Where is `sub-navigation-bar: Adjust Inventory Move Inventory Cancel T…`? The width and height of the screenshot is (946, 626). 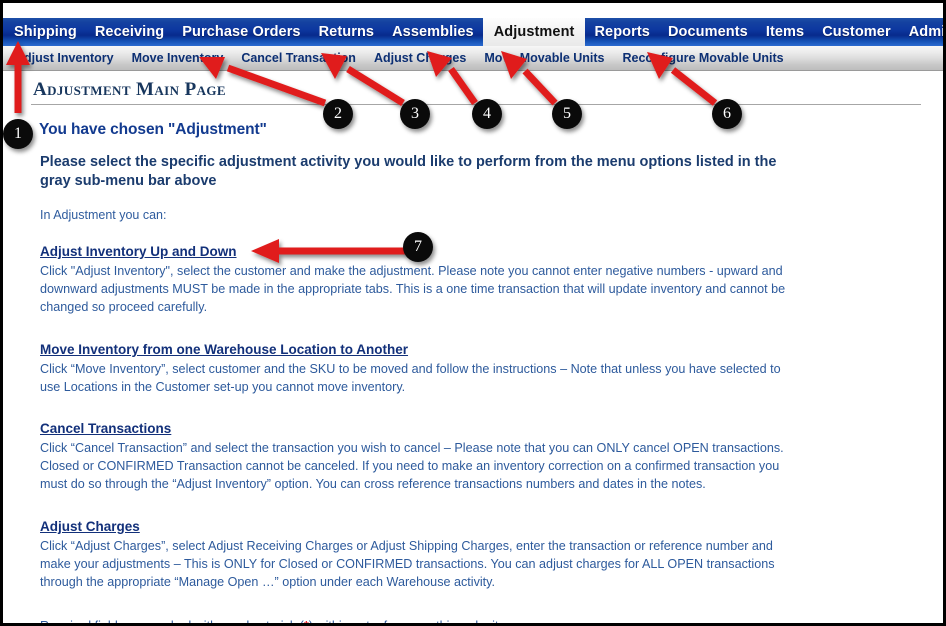 sub-navigation-bar: Adjust Inventory Move Inventory Cancel T… is located at coordinates (473, 58).